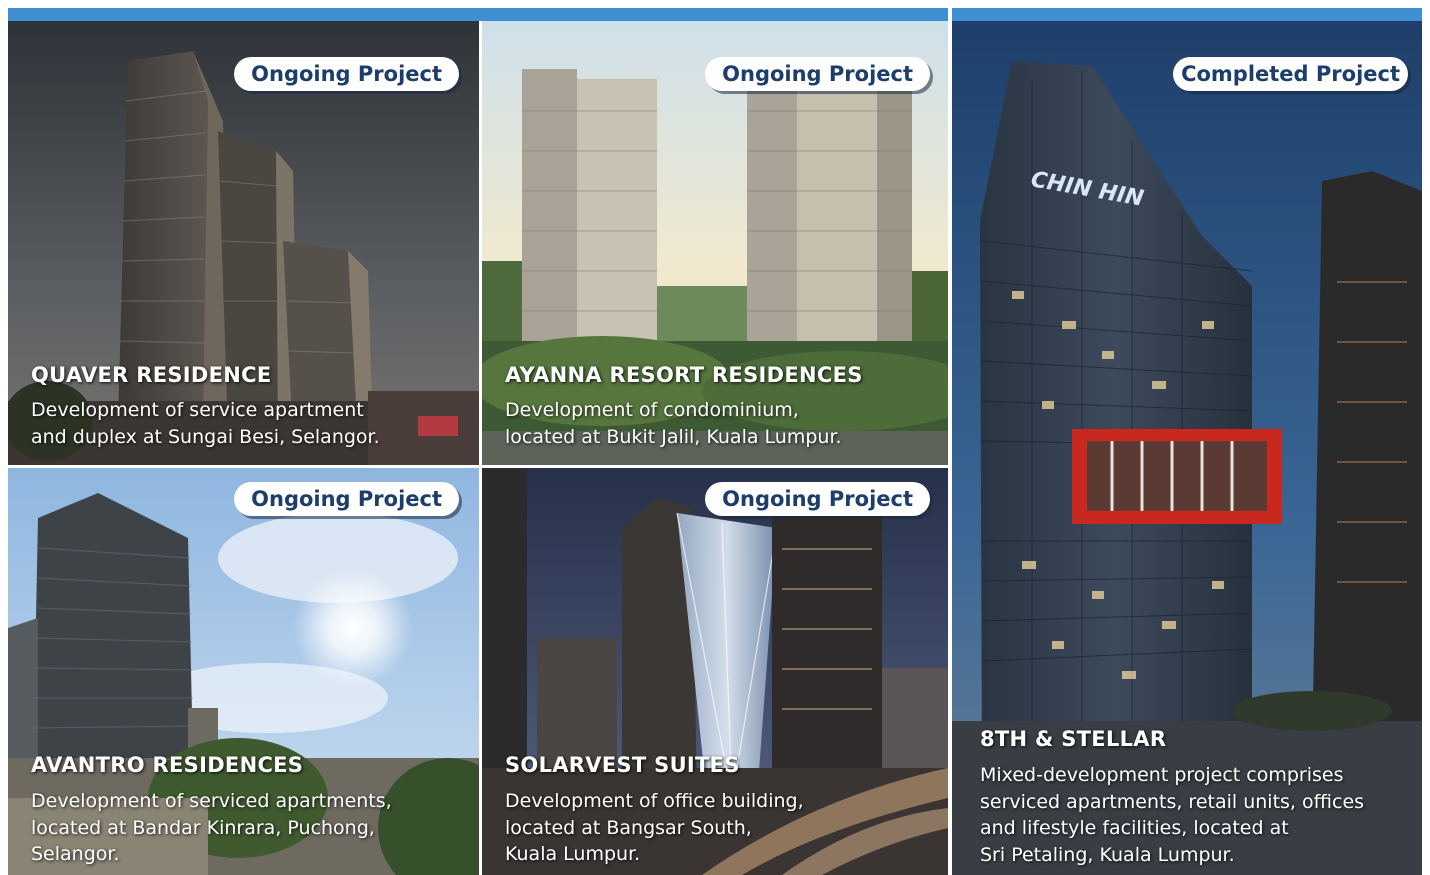 The image size is (1430, 875). Describe the element at coordinates (1107, 854) in the screenshot. I see `description-line: Sri Petaling, Kuala Lumpur.` at that location.